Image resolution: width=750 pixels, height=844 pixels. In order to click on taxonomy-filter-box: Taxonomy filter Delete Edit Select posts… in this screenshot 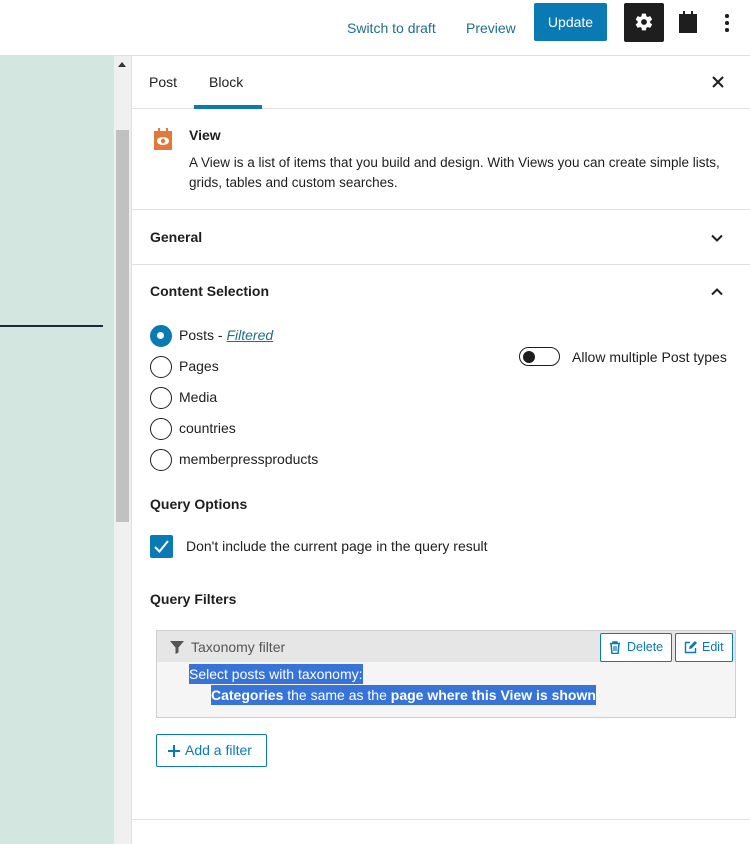, I will do `click(446, 674)`.